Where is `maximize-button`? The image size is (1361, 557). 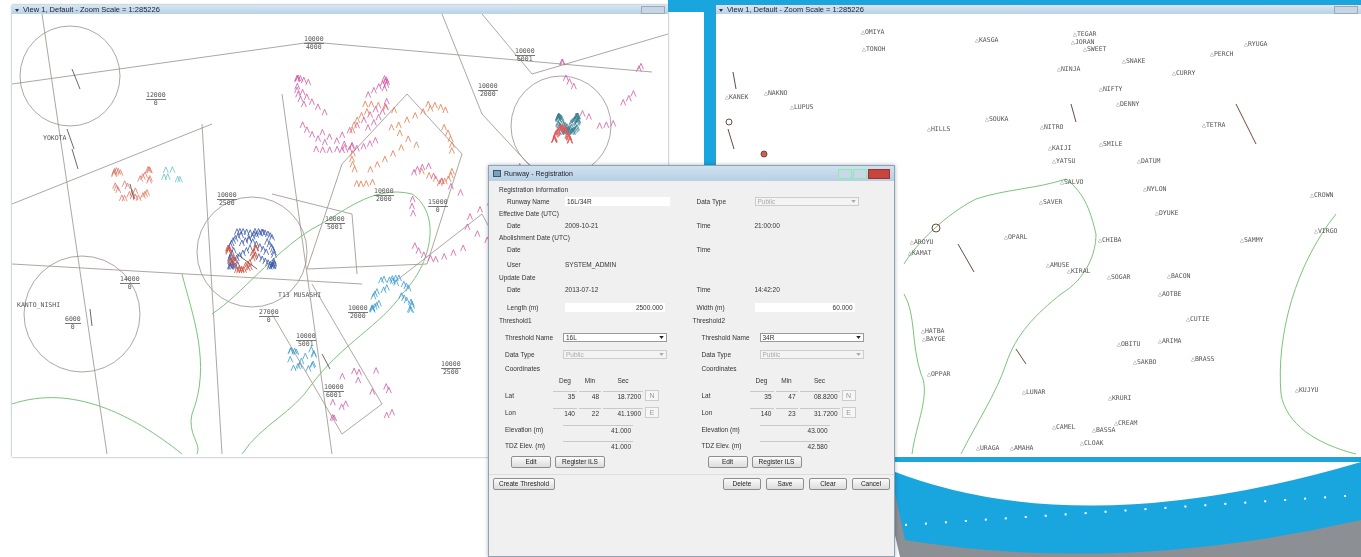 maximize-button is located at coordinates (860, 173).